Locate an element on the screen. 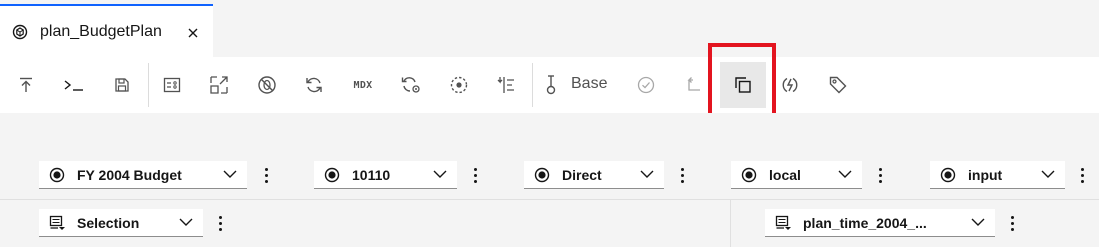 Image resolution: width=1099 pixels, height=247 pixels. commit-icon is located at coordinates (646, 85).